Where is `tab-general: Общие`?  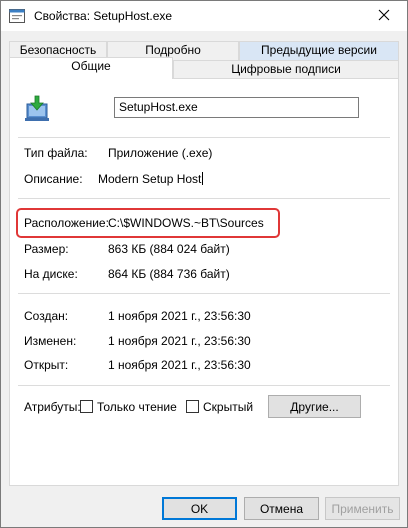 tab-general: Общие is located at coordinates (91, 68).